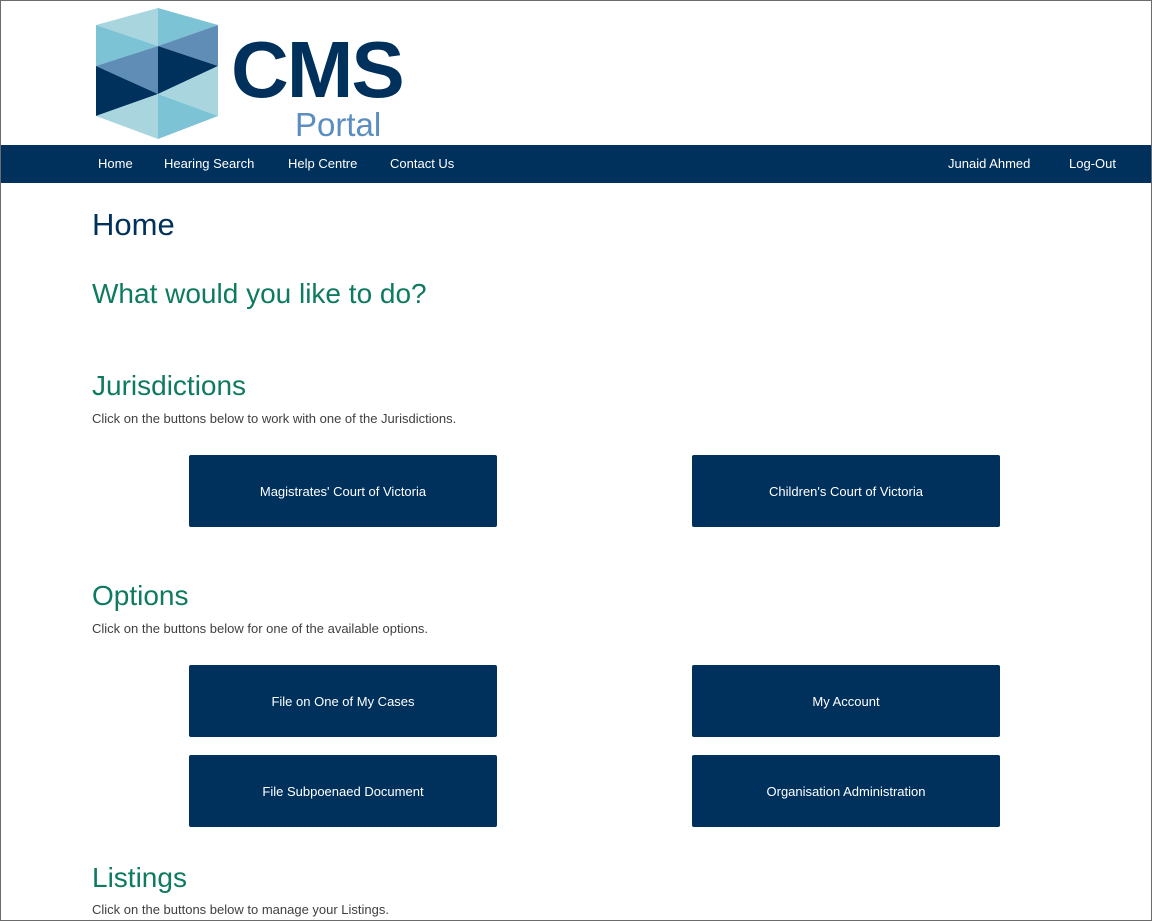 Image resolution: width=1152 pixels, height=921 pixels. Describe the element at coordinates (846, 491) in the screenshot. I see `childrens-court-button: Children's Court of Victoria` at that location.